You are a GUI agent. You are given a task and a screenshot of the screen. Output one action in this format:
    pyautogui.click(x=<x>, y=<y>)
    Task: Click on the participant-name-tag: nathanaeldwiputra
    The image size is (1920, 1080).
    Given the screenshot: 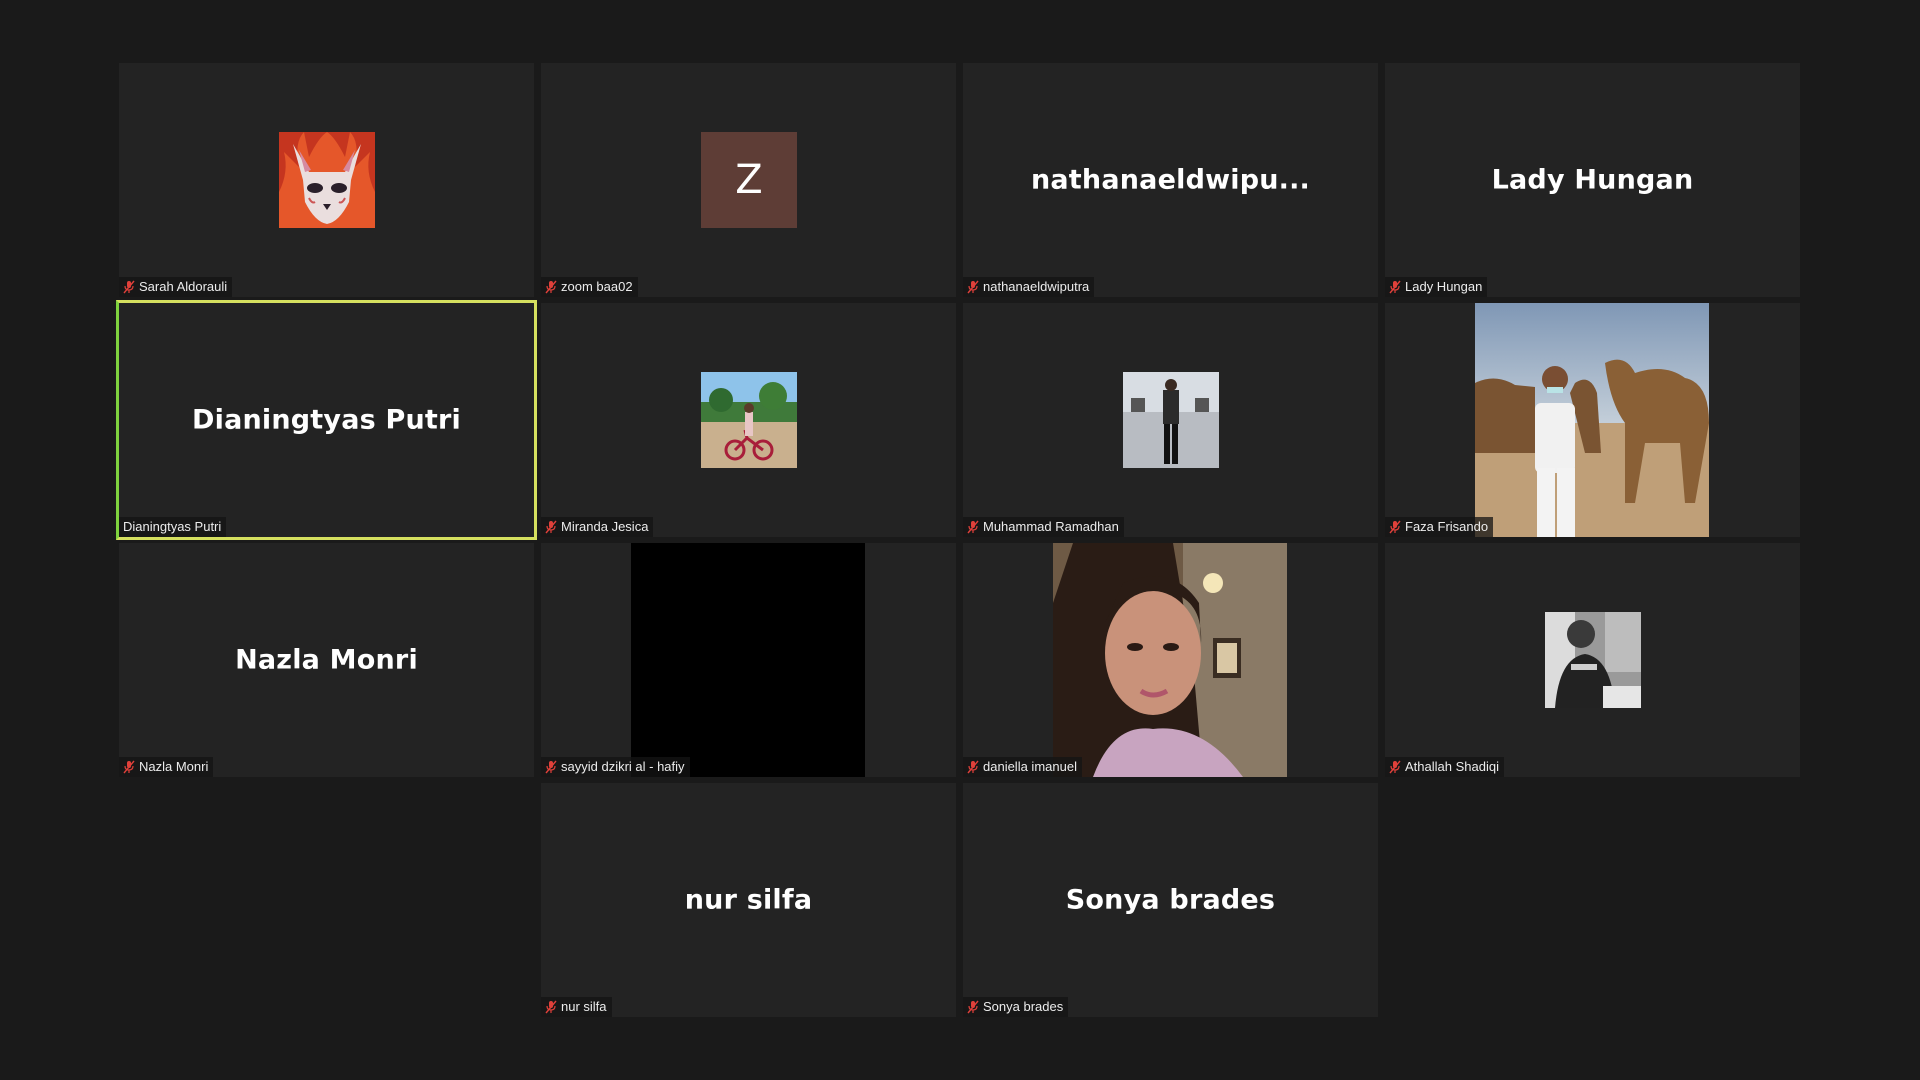 What is the action you would take?
    pyautogui.click(x=1029, y=287)
    